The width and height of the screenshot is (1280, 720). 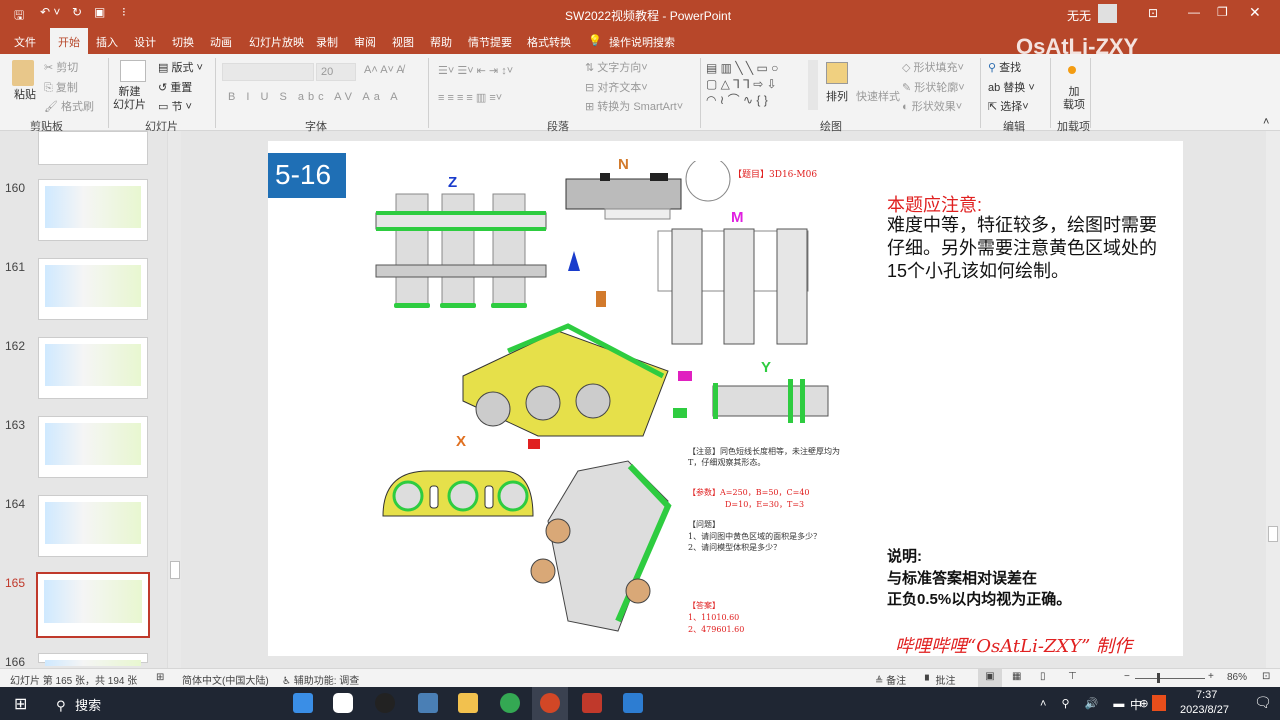 I want to click on paint-icon, so click(x=633, y=703).